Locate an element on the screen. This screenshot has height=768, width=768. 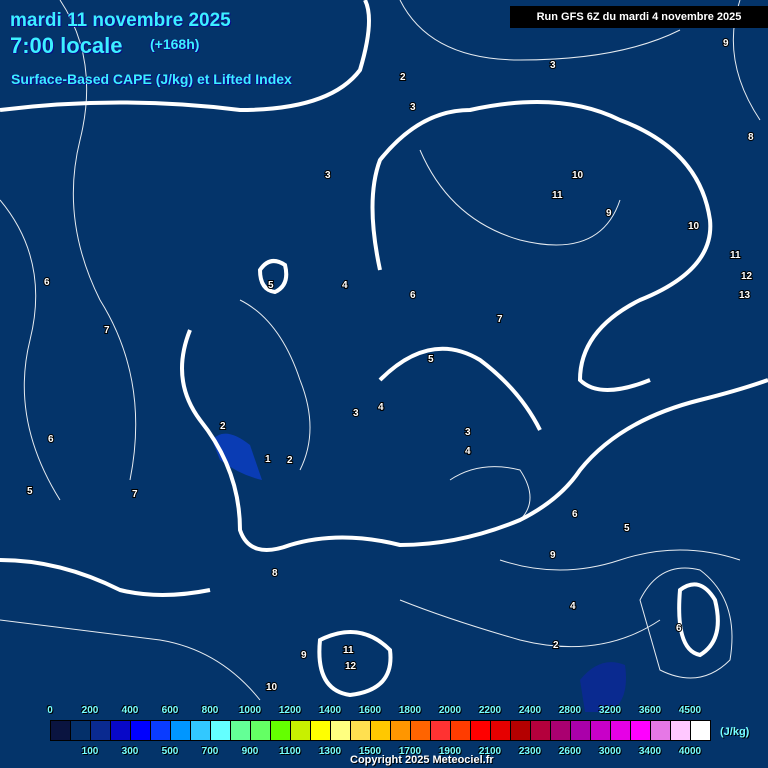
legend-unit: (J/kg) is located at coordinates (735, 732).